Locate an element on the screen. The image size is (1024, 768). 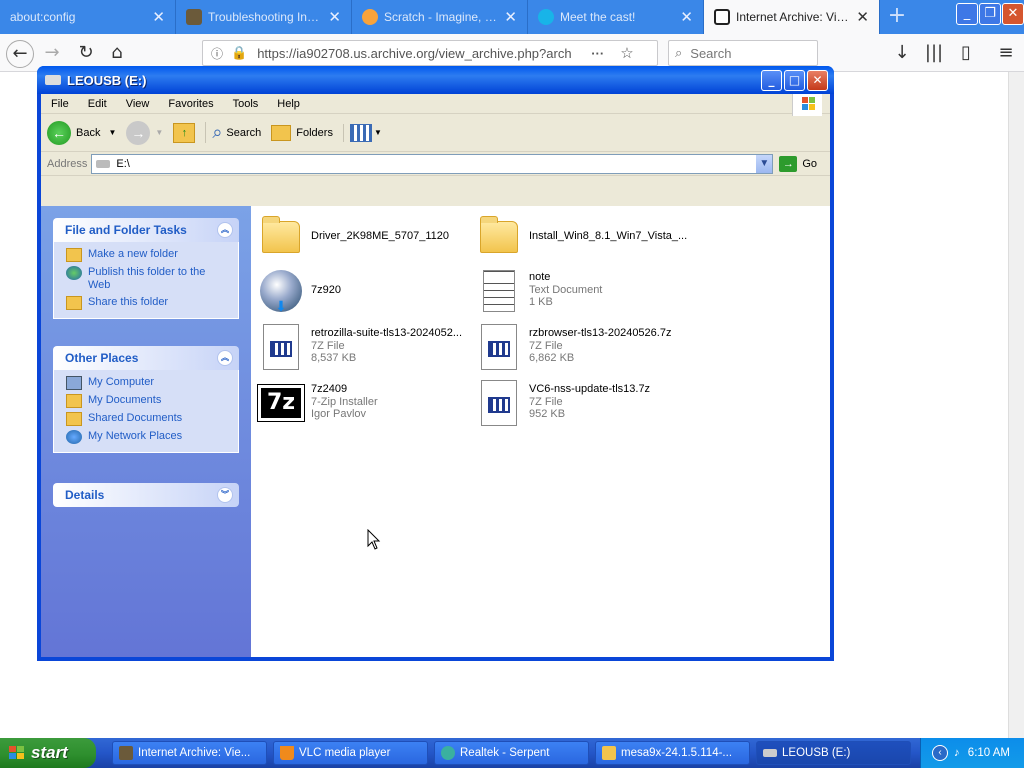
page-actions-icon: ··· is located at coordinates (597, 53).